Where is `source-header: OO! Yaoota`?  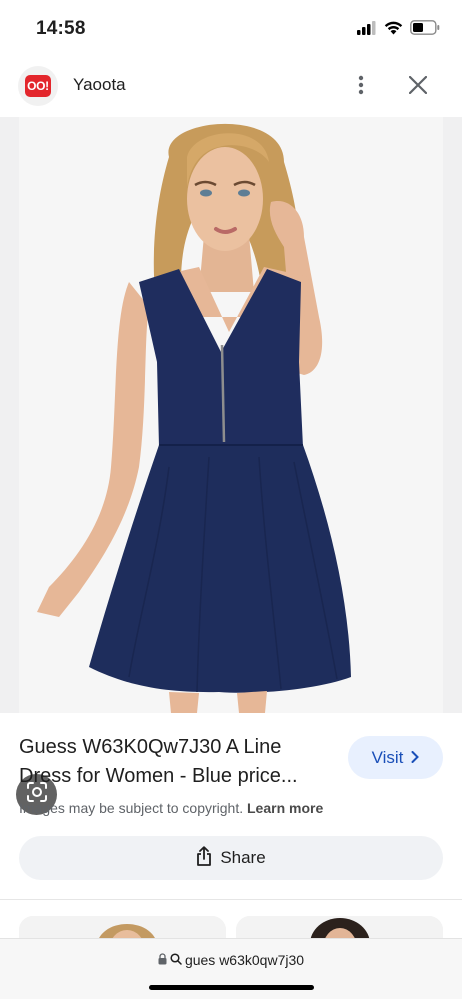 source-header: OO! Yaoota is located at coordinates (231, 87).